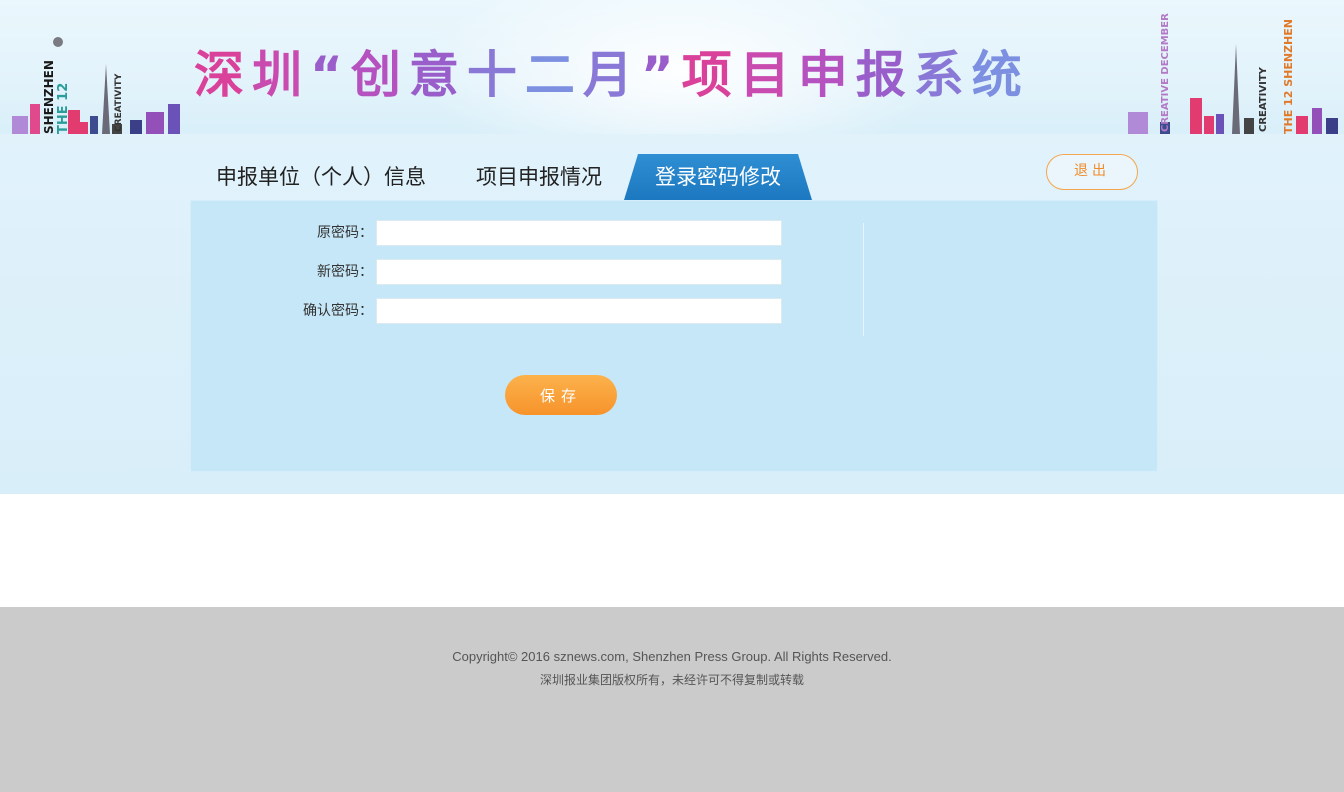 The width and height of the screenshot is (1344, 792). What do you see at coordinates (579, 311) in the screenshot?
I see `confirm-password-input` at bounding box center [579, 311].